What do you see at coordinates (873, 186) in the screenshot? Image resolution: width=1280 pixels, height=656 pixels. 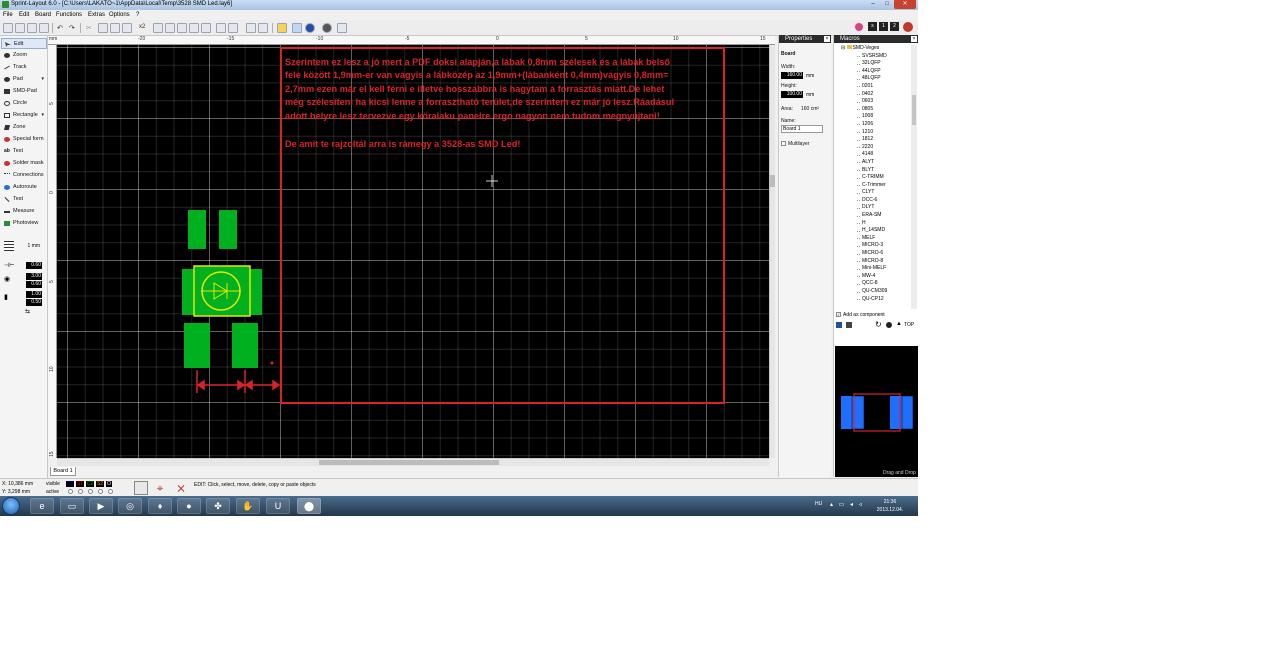 I see `macro-item: C-Trimmer` at bounding box center [873, 186].